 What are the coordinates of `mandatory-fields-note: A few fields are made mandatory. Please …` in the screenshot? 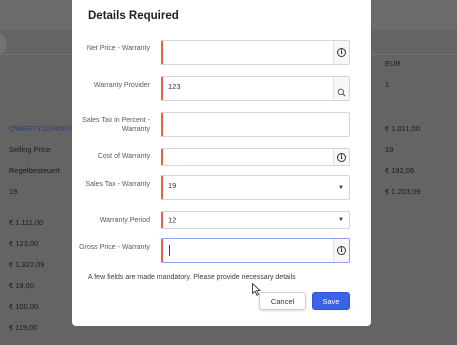 It's located at (192, 277).